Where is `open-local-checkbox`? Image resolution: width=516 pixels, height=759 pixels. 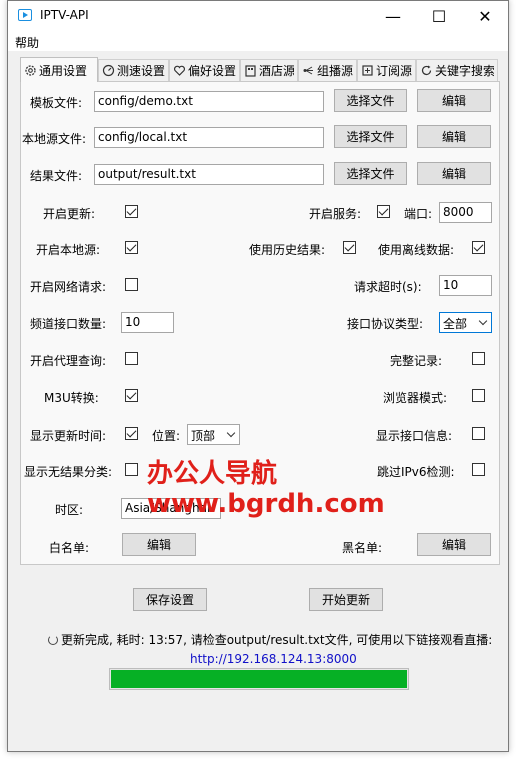 open-local-checkbox is located at coordinates (131, 247).